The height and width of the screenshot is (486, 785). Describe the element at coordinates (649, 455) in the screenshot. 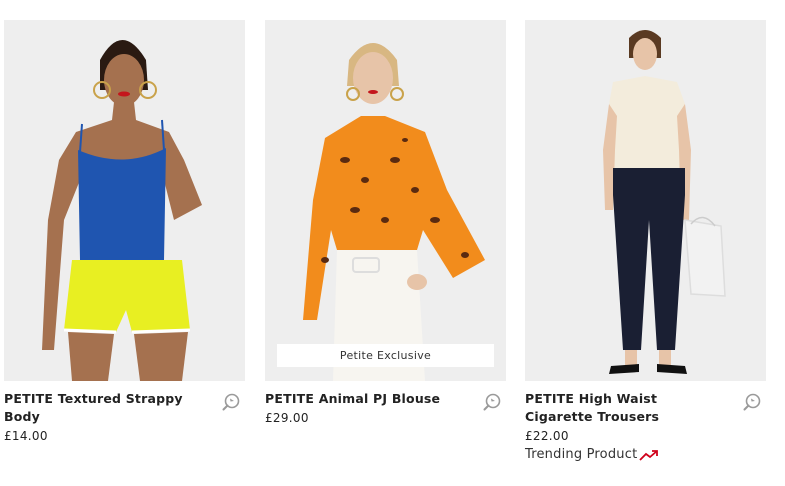

I see `trending-arrow-icon` at that location.